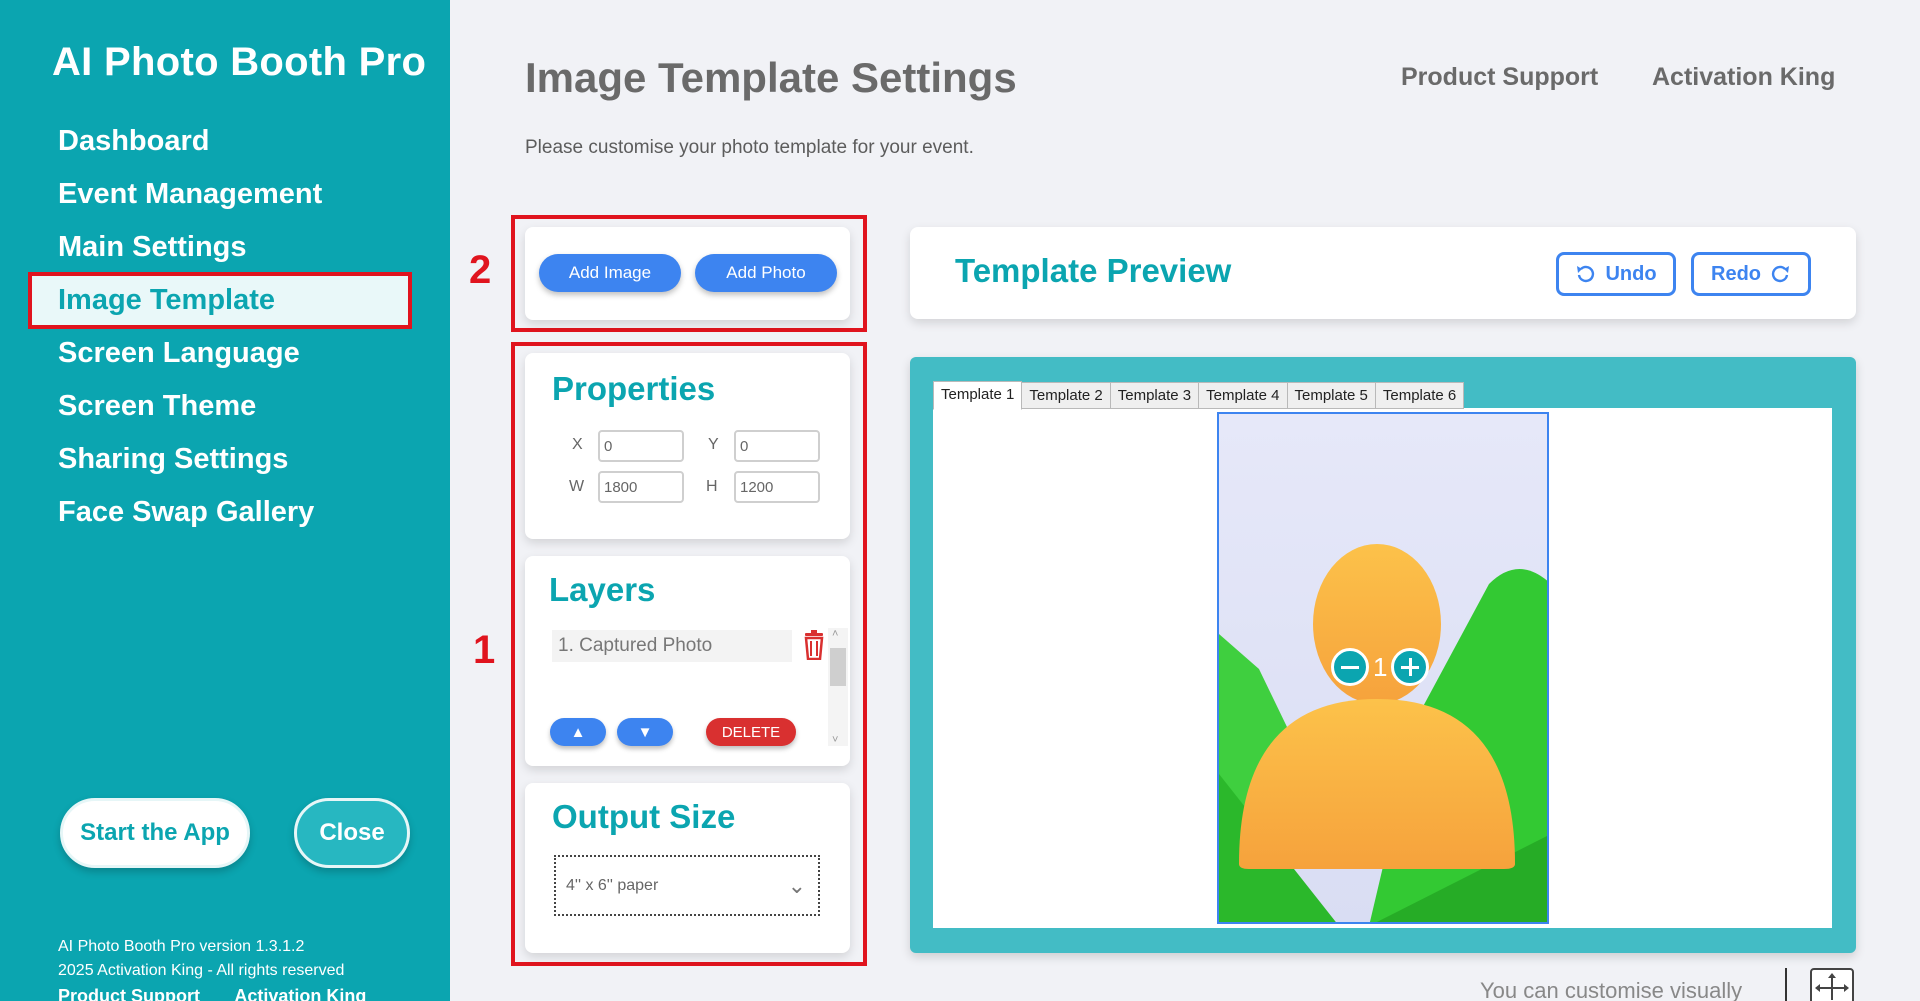 The height and width of the screenshot is (1001, 1920). I want to click on layer-down-button: ▼, so click(645, 732).